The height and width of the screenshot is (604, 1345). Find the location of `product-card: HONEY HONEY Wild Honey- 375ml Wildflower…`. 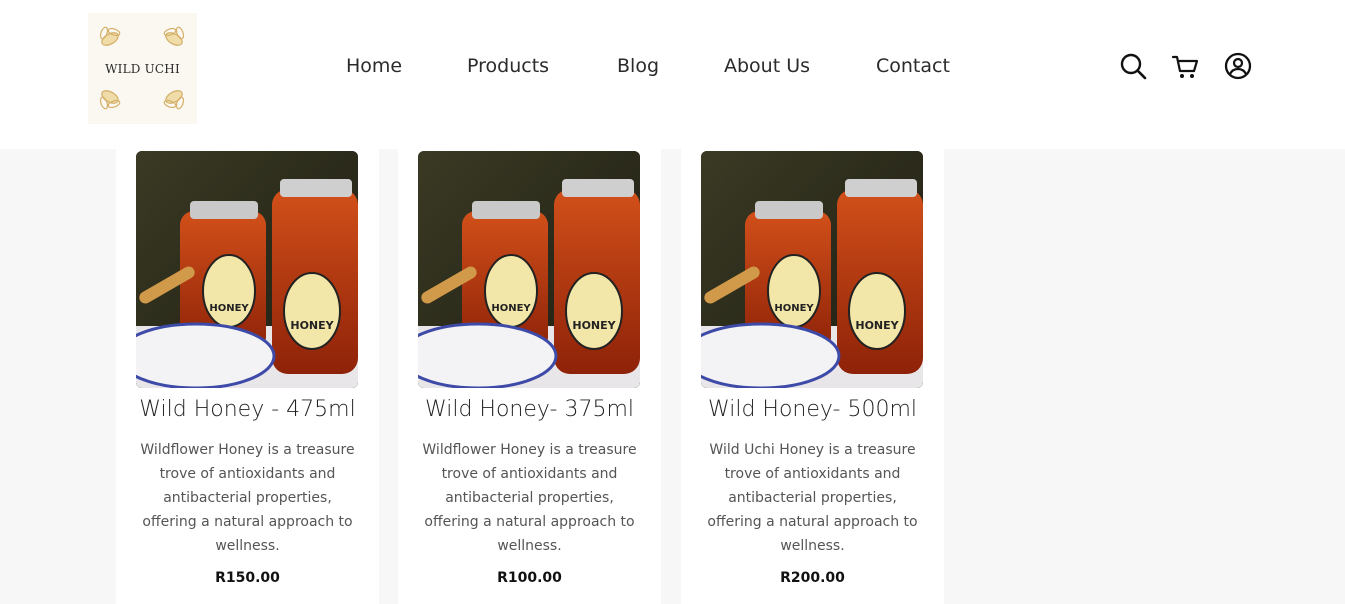

product-card: HONEY HONEY Wild Honey- 375ml Wildflower… is located at coordinates (529, 376).